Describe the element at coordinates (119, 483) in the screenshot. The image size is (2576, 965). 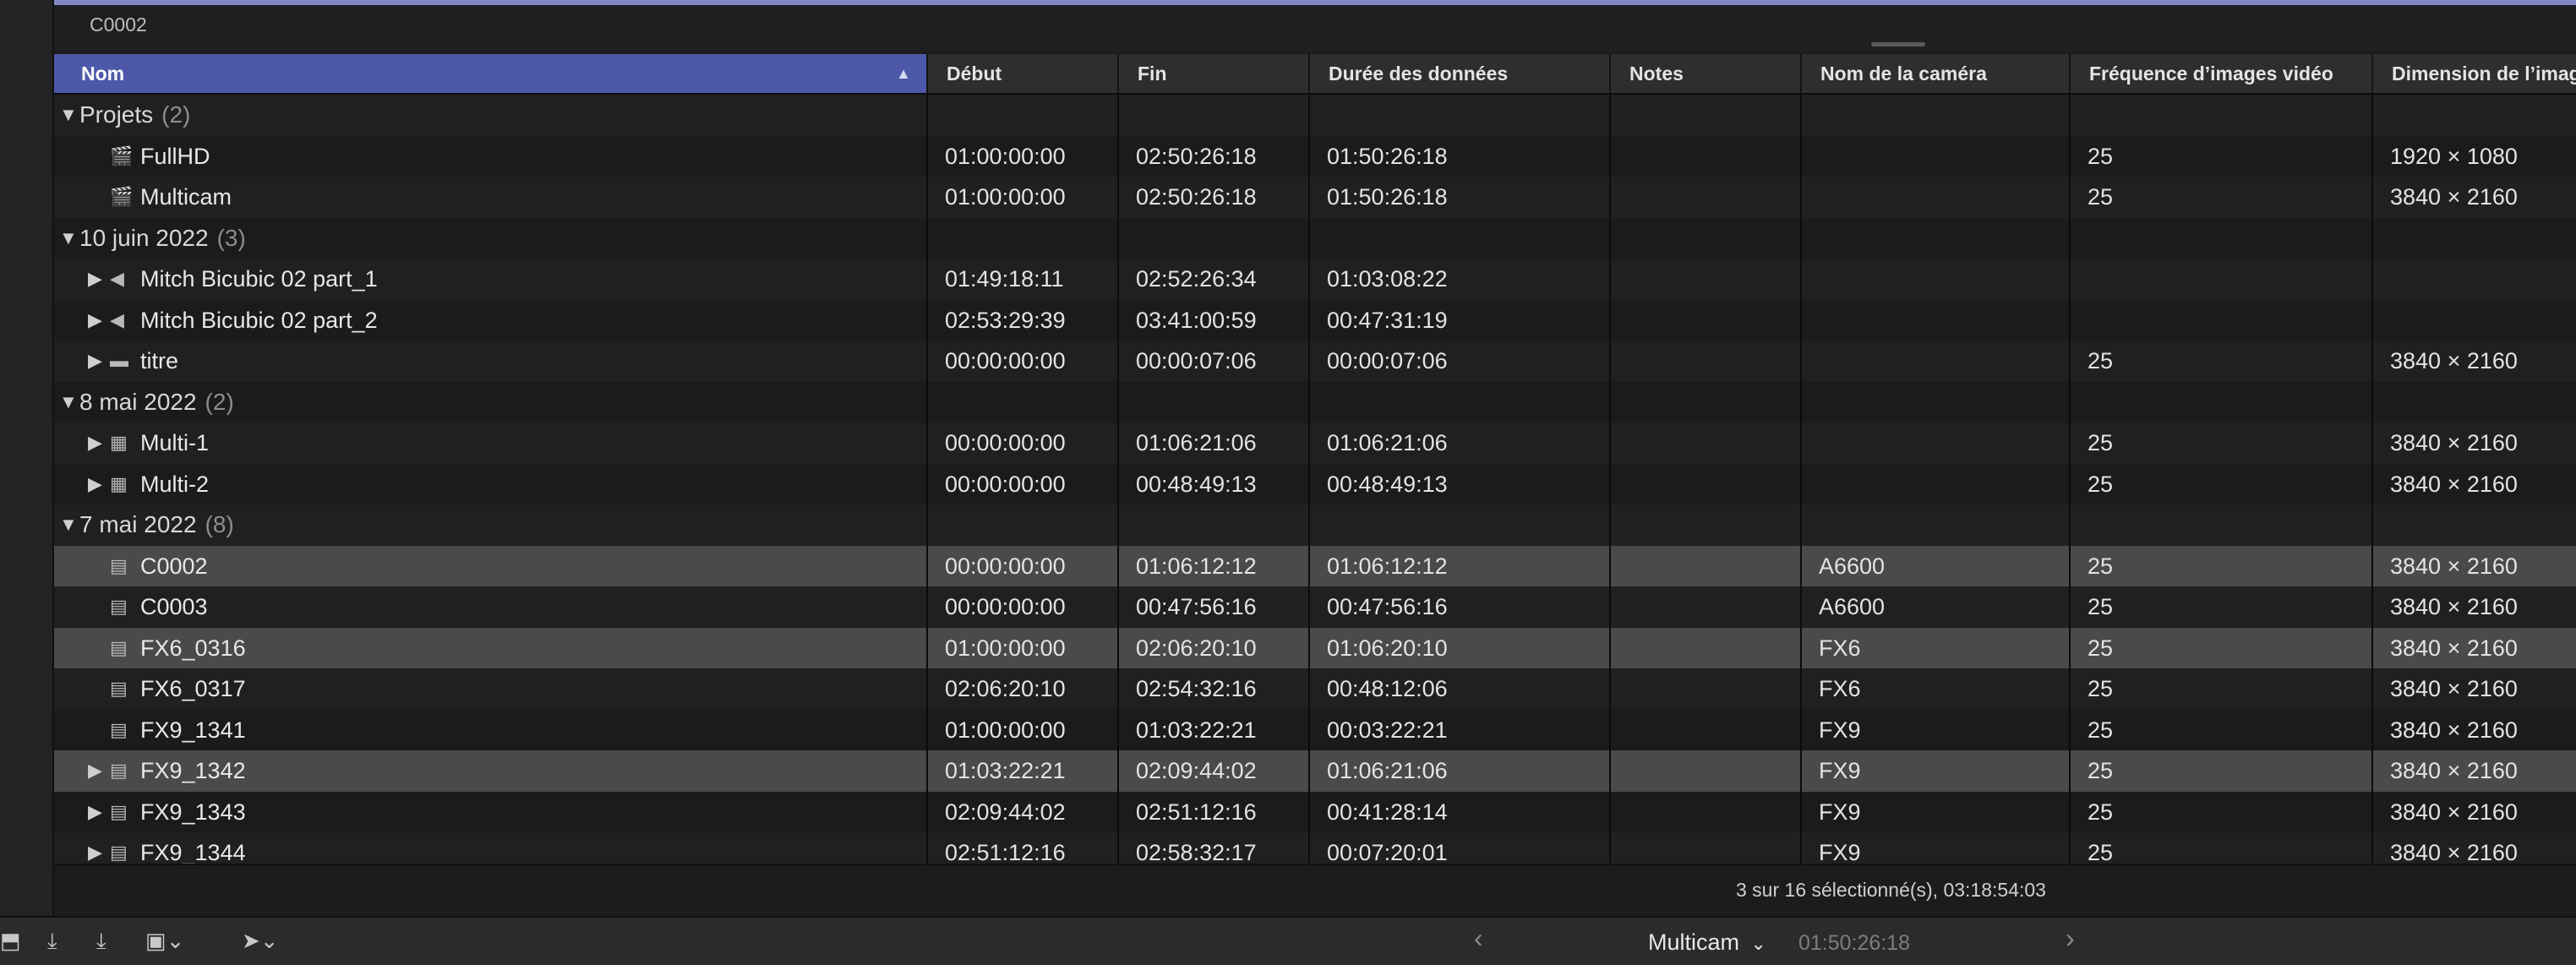
I see `multicam-clip-icon: ▦` at that location.